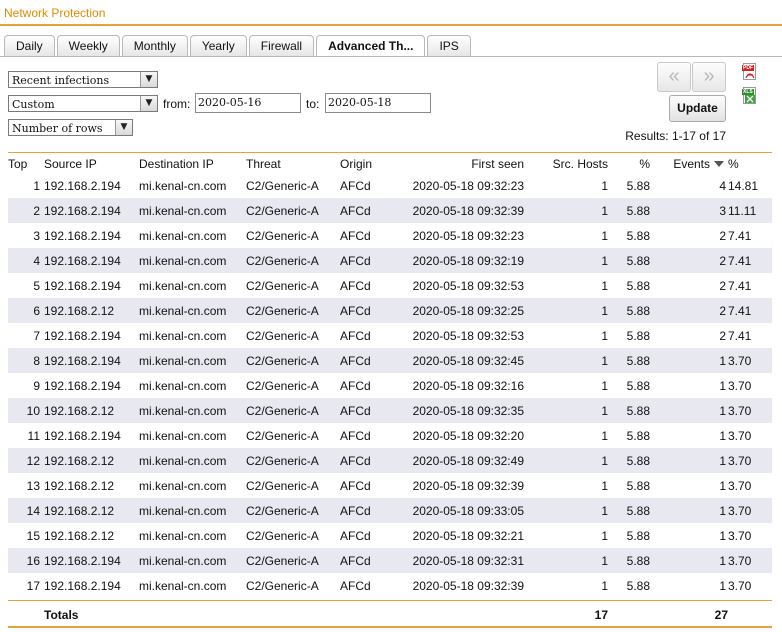  Describe the element at coordinates (462, 260) in the screenshot. I see `cell-first-seen: 2020-05-18 09:32:19` at that location.